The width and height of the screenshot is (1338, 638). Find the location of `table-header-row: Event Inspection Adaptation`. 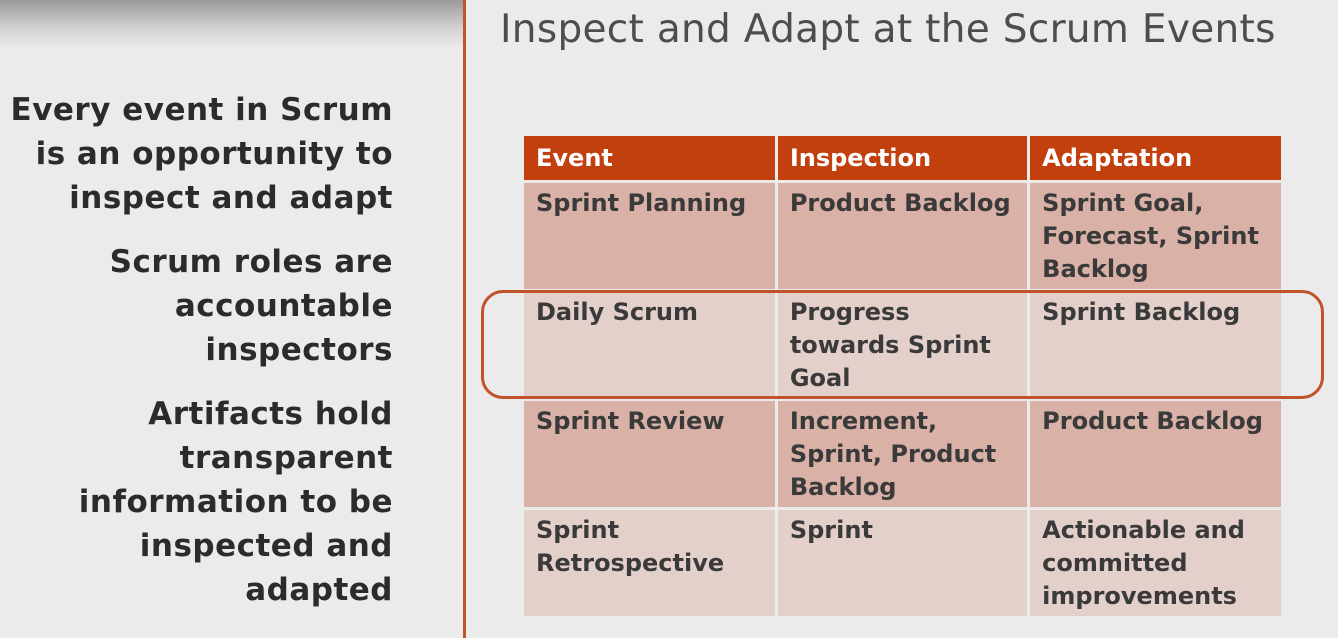

table-header-row: Event Inspection Adaptation is located at coordinates (902, 159).